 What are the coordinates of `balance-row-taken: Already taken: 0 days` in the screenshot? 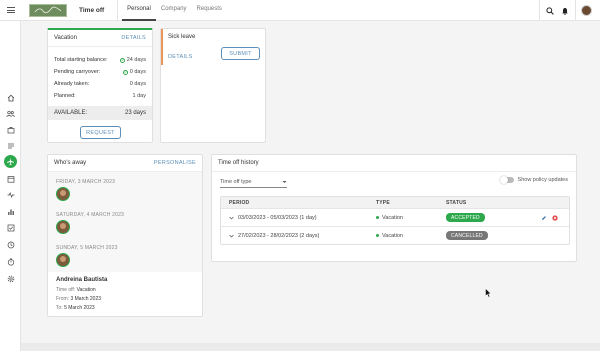 It's located at (100, 84).